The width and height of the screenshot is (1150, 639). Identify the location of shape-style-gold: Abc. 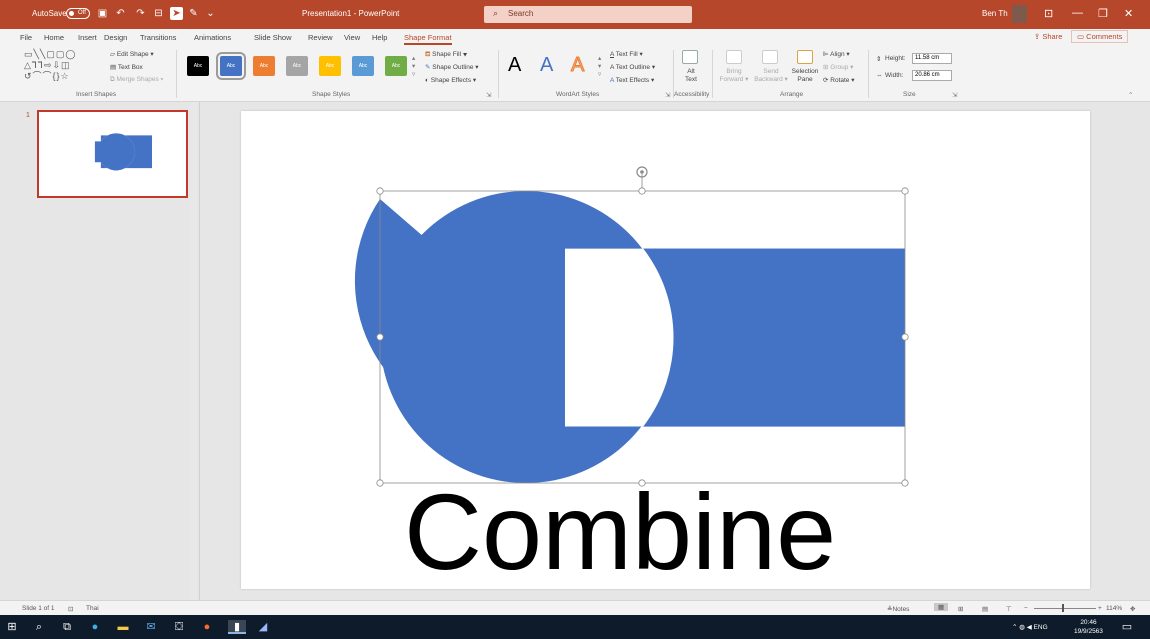
(330, 66).